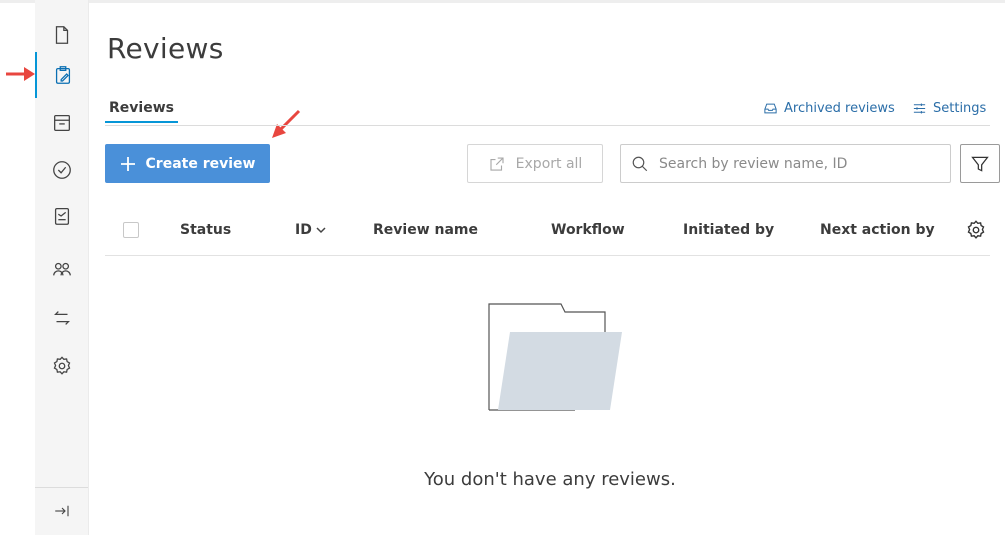  I want to click on chevron-down-icon, so click(321, 230).